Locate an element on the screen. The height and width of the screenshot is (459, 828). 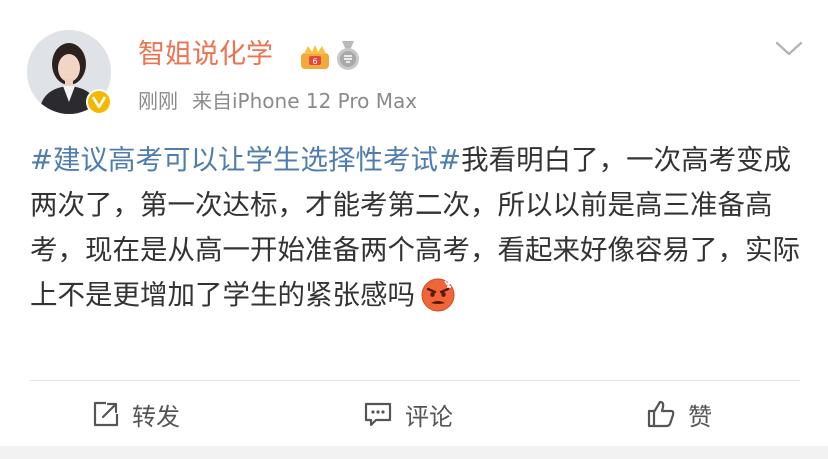
svg-text: 6 is located at coordinates (314, 61).